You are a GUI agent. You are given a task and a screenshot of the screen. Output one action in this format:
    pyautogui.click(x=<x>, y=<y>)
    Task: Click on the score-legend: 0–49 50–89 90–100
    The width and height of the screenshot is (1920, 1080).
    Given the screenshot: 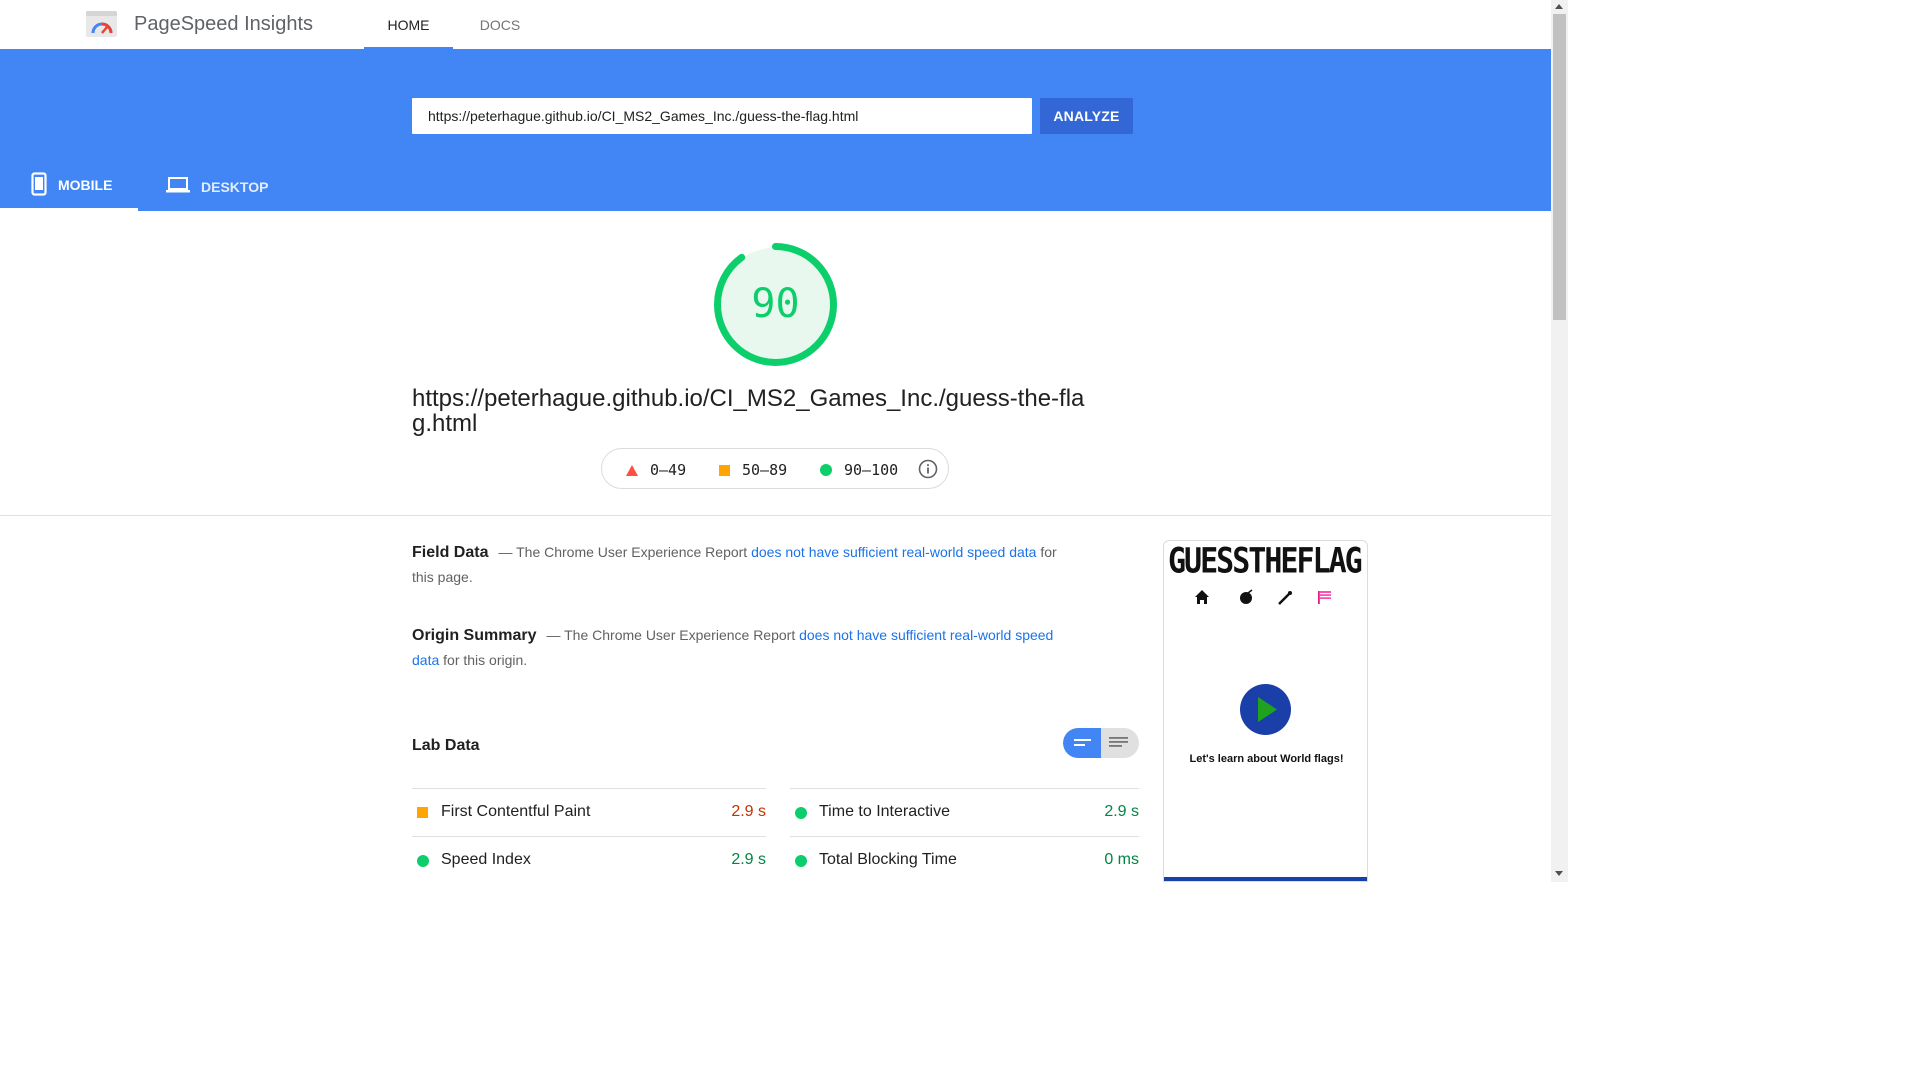 What is the action you would take?
    pyautogui.click(x=775, y=468)
    